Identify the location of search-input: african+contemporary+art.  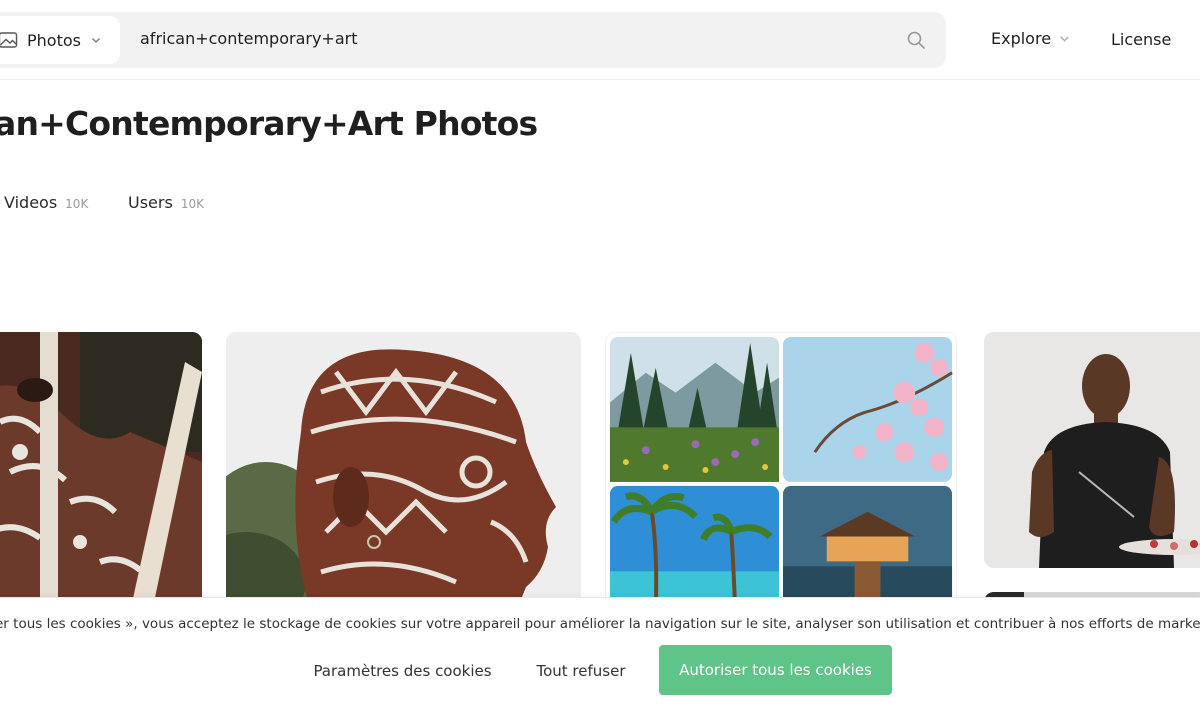
(248, 38).